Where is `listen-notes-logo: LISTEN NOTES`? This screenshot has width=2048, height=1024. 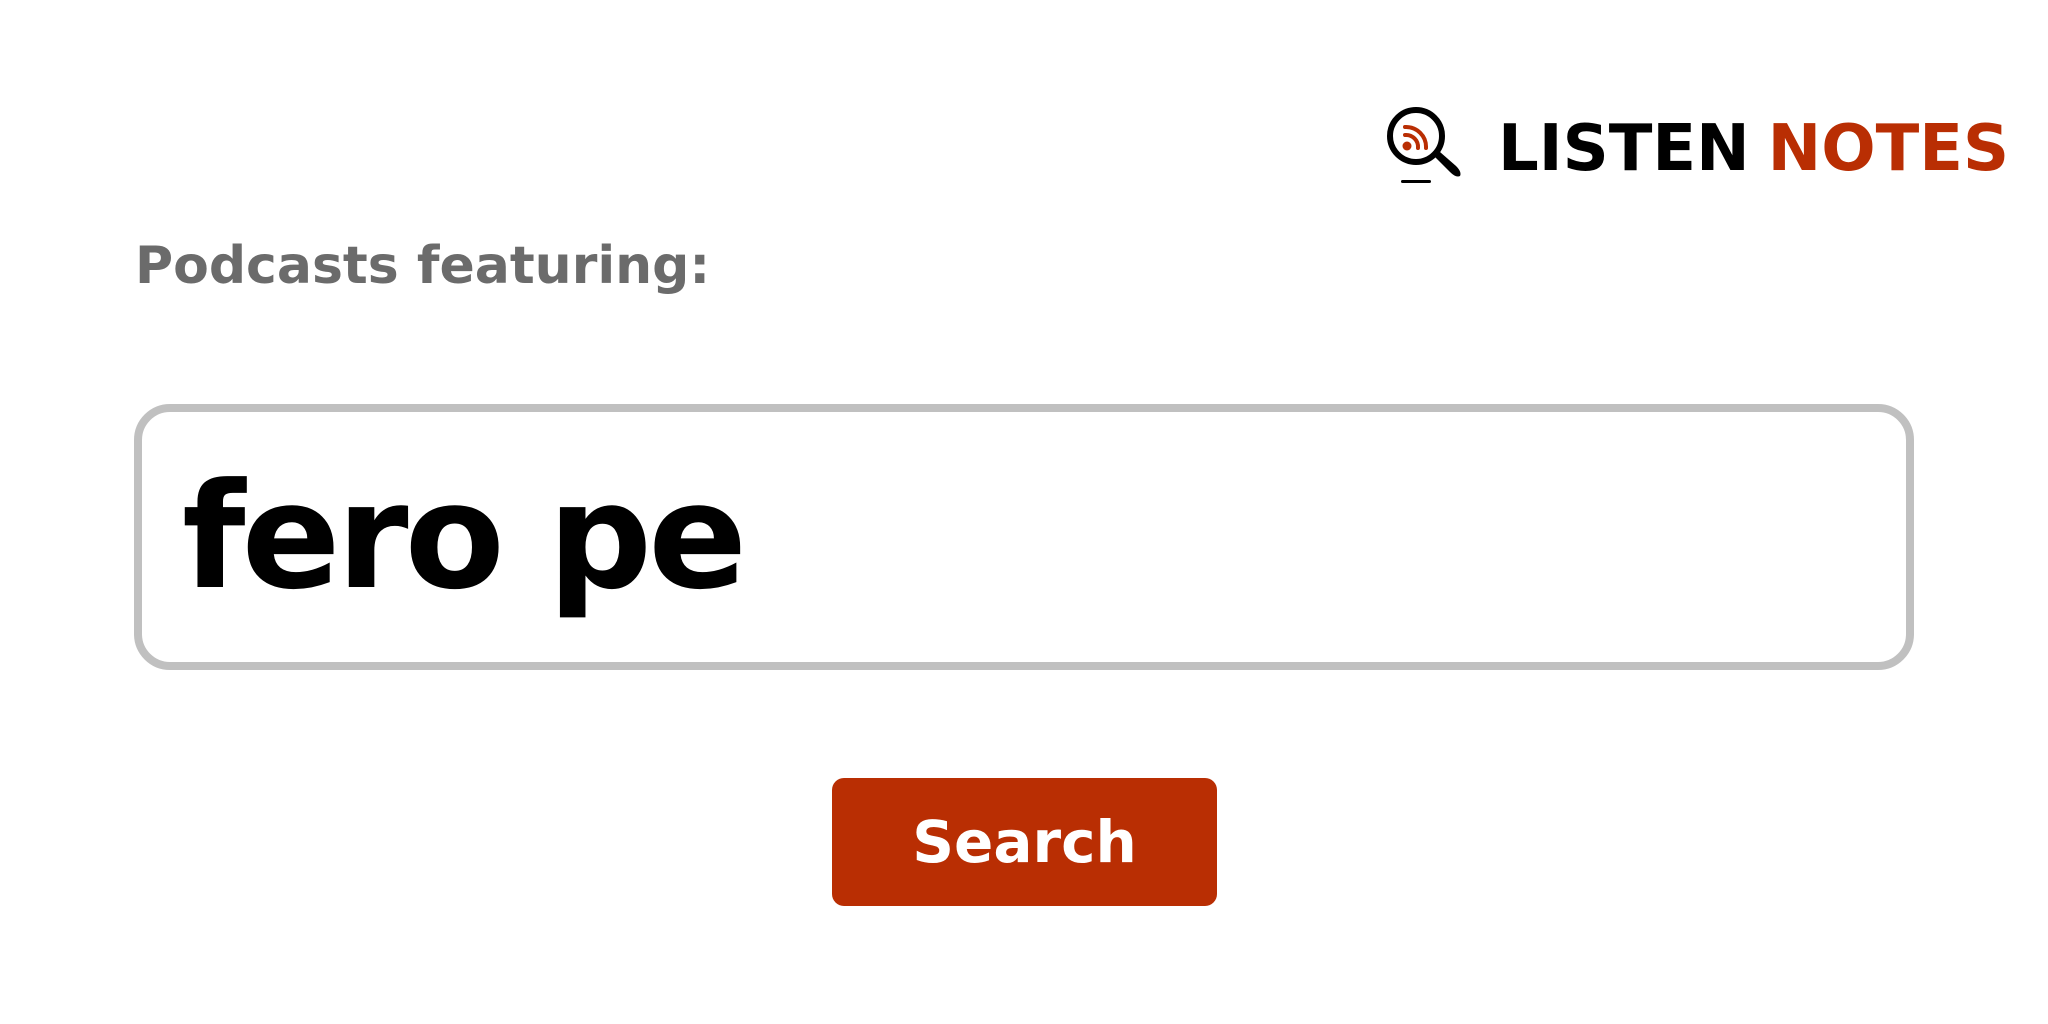
listen-notes-logo: LISTEN NOTES is located at coordinates (1696, 149).